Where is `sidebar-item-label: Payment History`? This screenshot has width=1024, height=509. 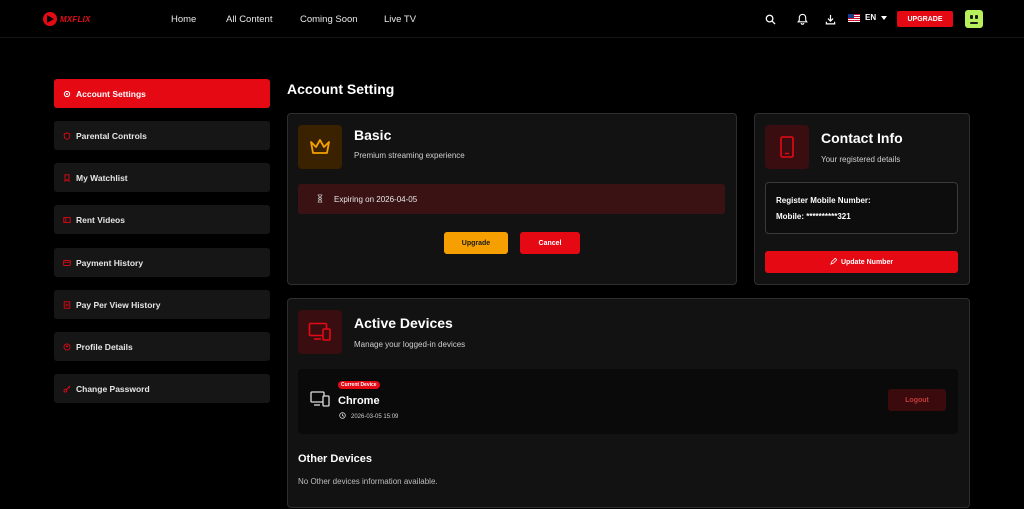
sidebar-item-label: Payment History is located at coordinates (110, 262).